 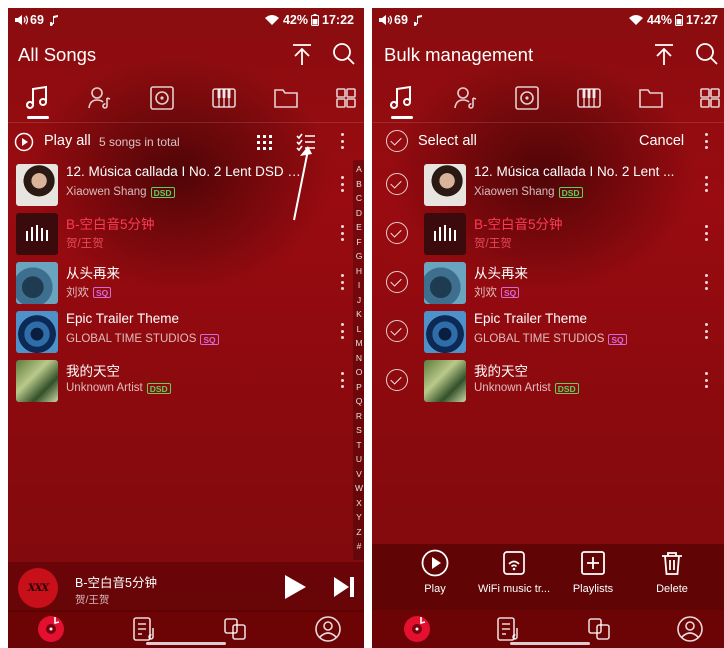 I want to click on play-all-button: Play all, so click(x=67, y=141).